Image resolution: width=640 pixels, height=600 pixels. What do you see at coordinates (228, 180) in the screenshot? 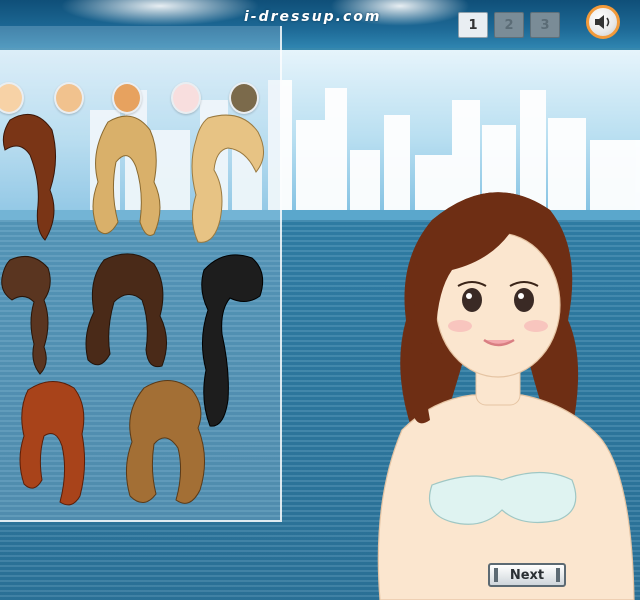
I see `hairstyle-blonde-side-ponytail` at bounding box center [228, 180].